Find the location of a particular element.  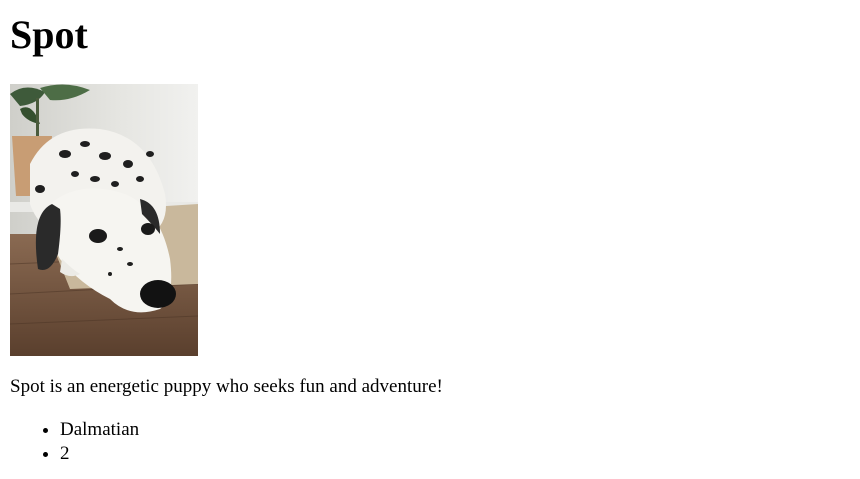

details-list: Dalmatian 2 is located at coordinates (430, 442).